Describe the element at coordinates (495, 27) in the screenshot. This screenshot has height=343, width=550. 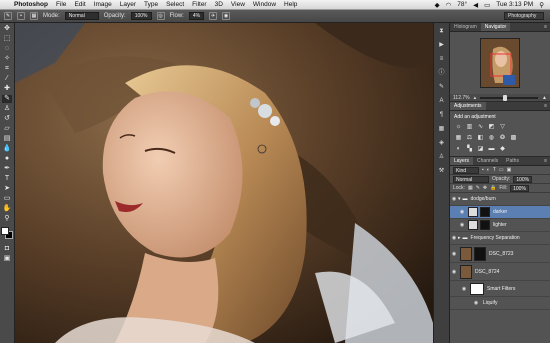
I see `tab-navigator: Navigator` at that location.